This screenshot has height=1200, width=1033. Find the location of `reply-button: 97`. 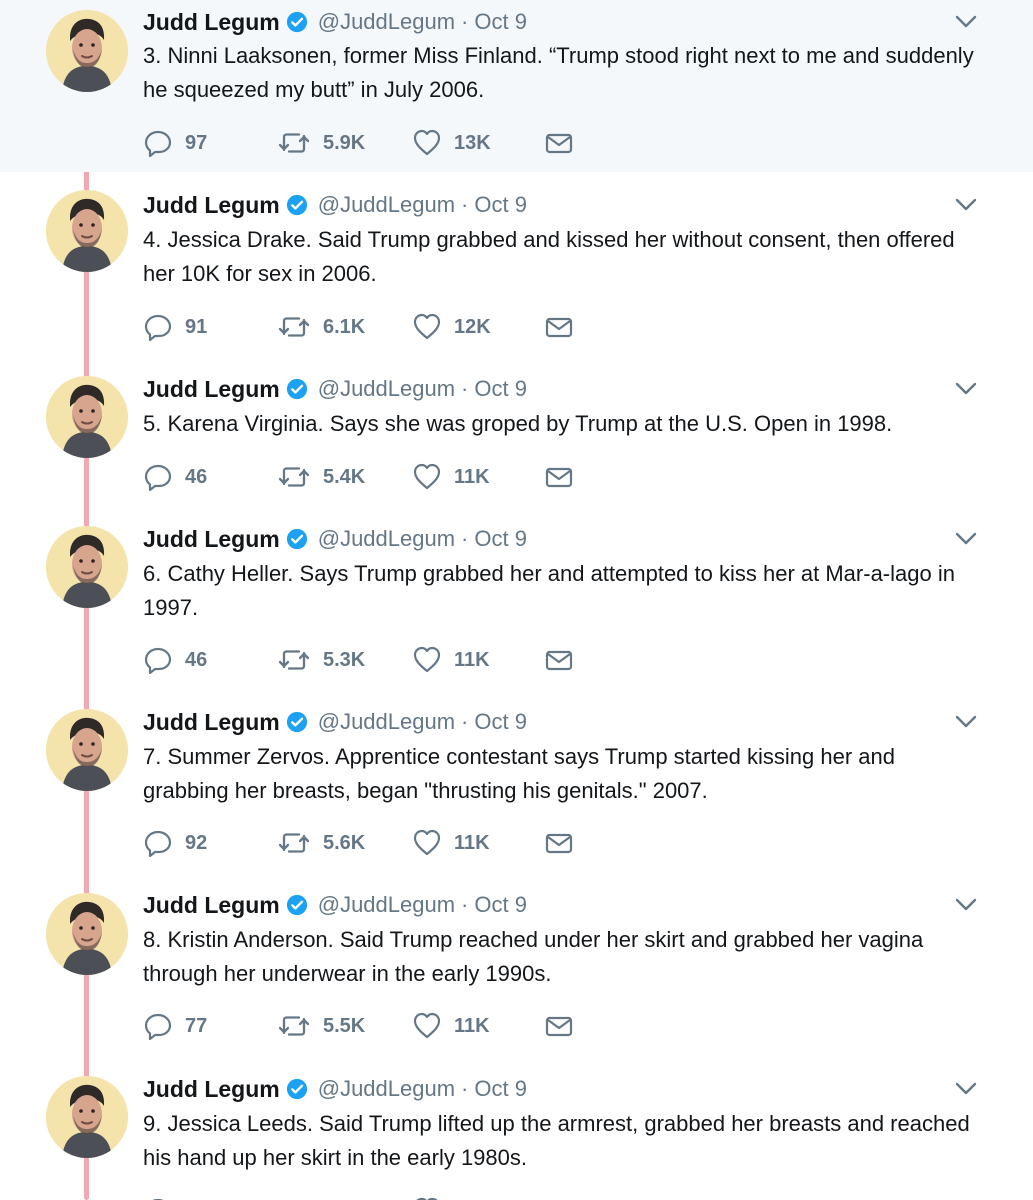

reply-button: 97 is located at coordinates (210, 143).